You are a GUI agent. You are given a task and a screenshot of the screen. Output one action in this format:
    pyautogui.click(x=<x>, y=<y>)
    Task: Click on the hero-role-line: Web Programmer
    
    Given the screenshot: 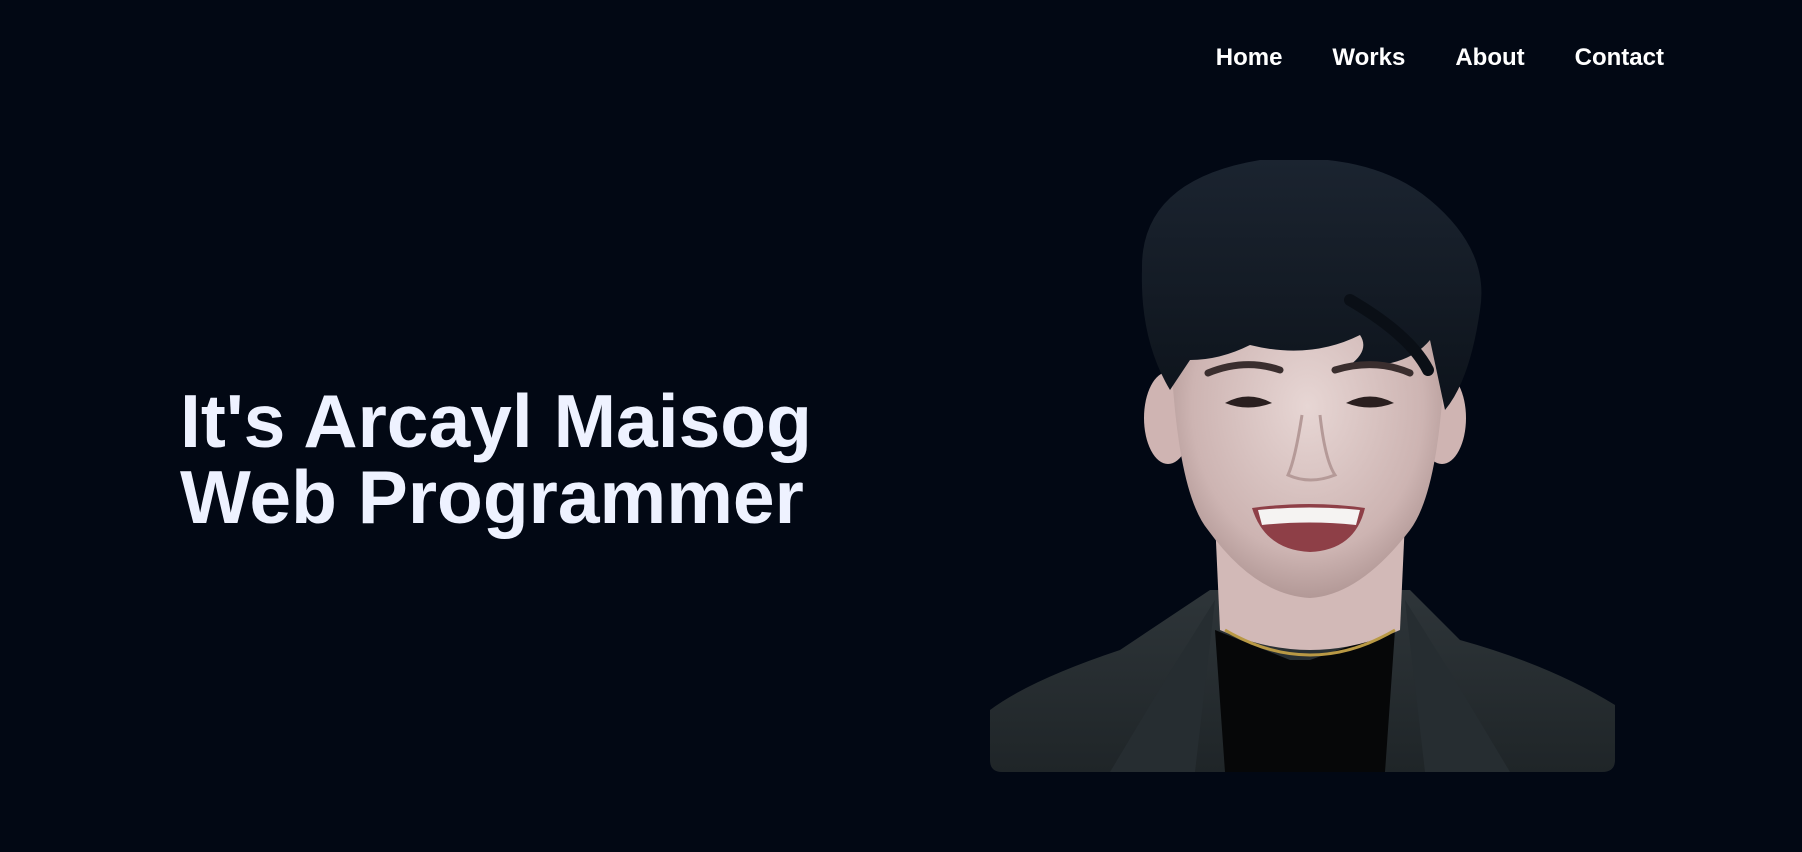 What is the action you would take?
    pyautogui.click(x=492, y=497)
    